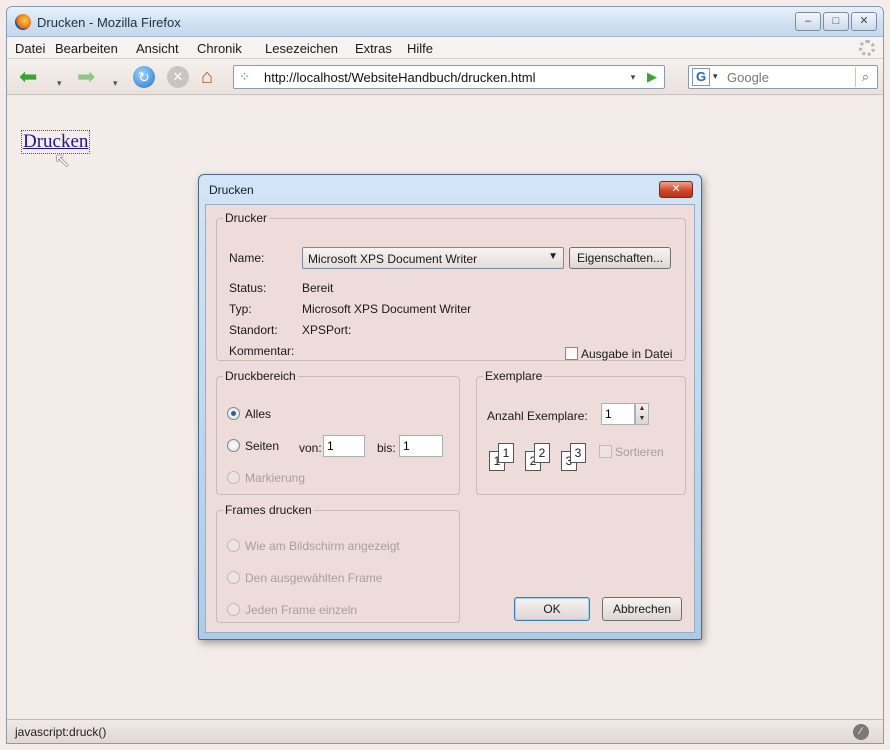 The image size is (890, 750). Describe the element at coordinates (301, 48) in the screenshot. I see `menu-lesezeichen: Lesezeichen` at that location.